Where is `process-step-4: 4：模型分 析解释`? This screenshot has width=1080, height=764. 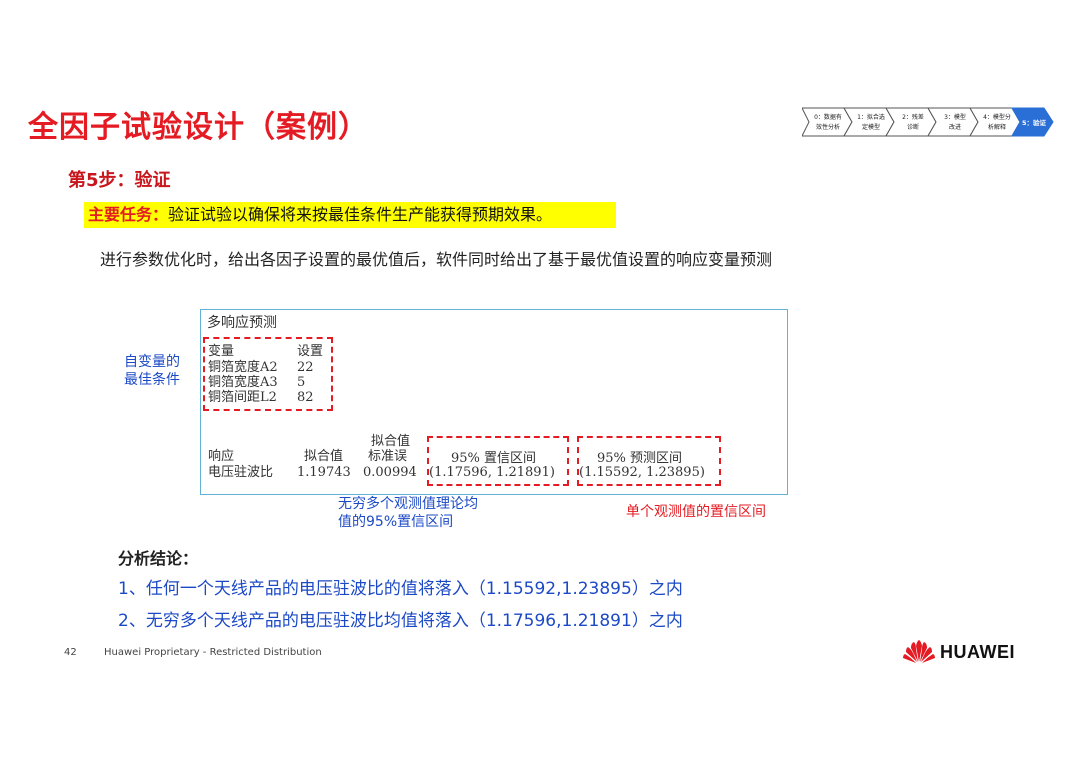
process-step-4: 4：模型分 析解释 is located at coordinates (995, 122).